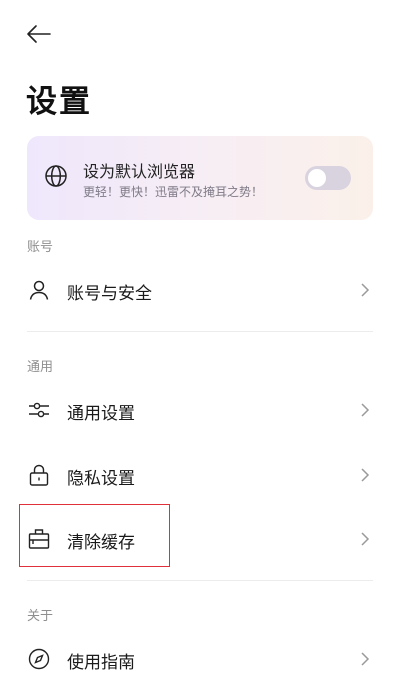  What do you see at coordinates (101, 414) in the screenshot?
I see `row-label: 通用设置` at bounding box center [101, 414].